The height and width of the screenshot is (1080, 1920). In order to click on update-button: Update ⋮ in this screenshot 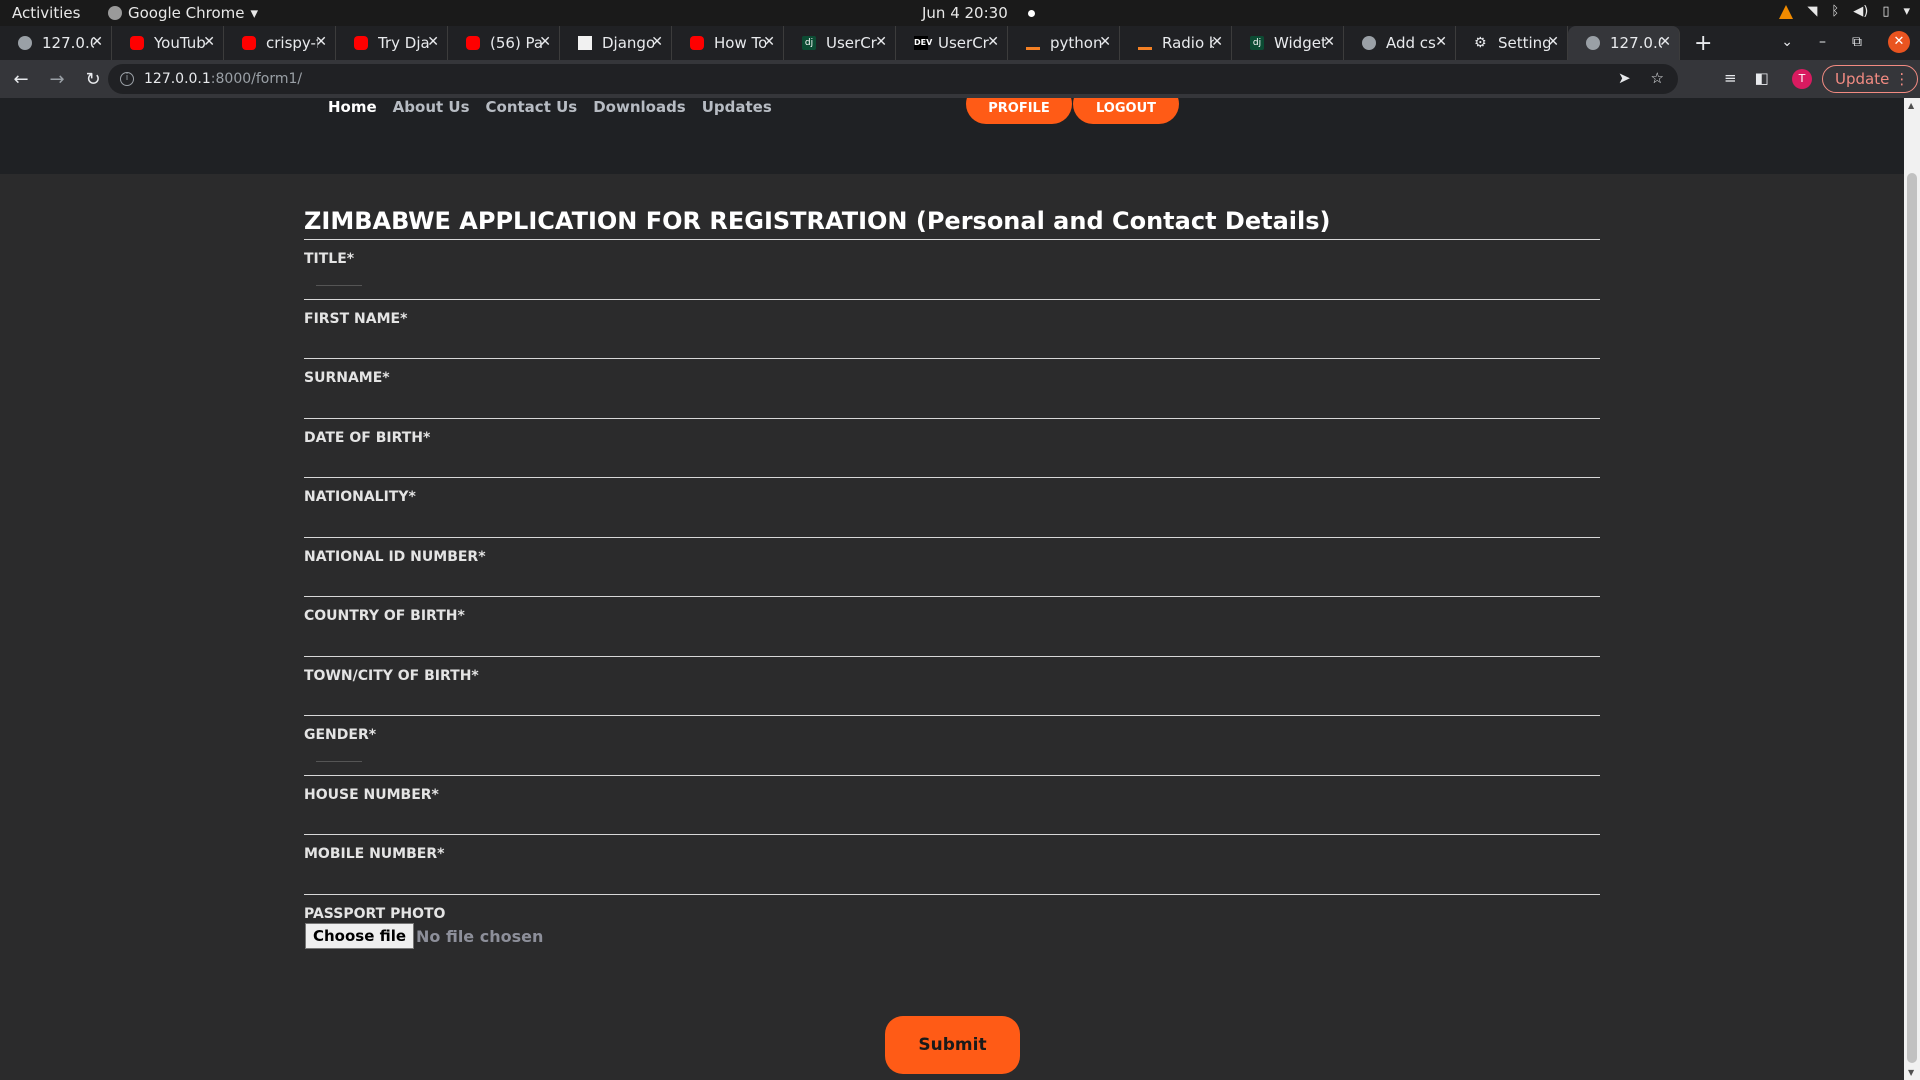, I will do `click(1870, 79)`.